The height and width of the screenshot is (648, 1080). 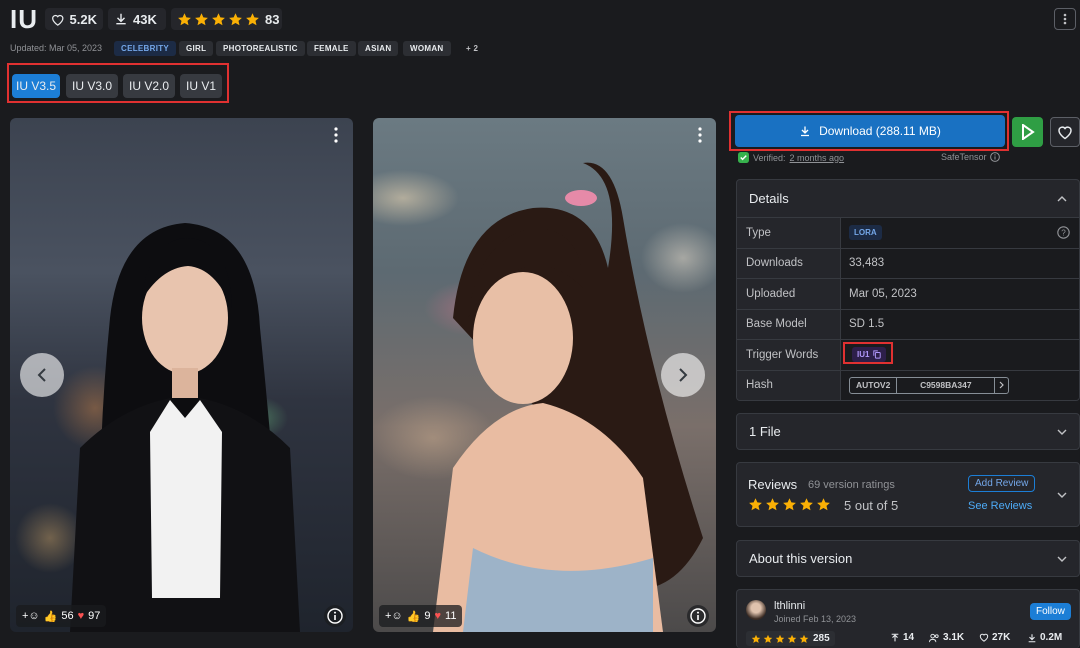 I want to click on add-review-button: Add Review, so click(x=1002, y=483).